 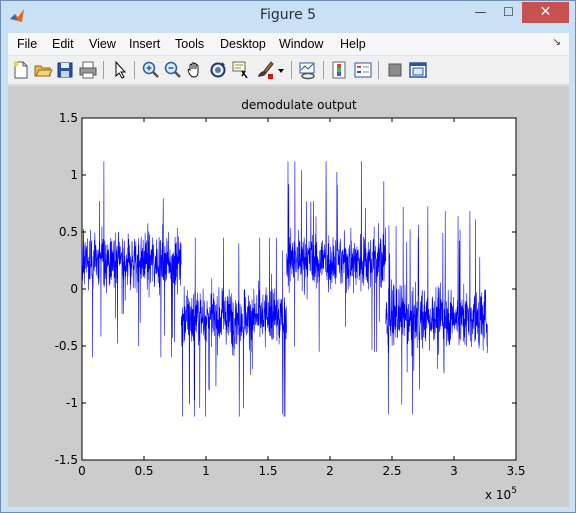 I want to click on pan-hand-icon, so click(x=195, y=70).